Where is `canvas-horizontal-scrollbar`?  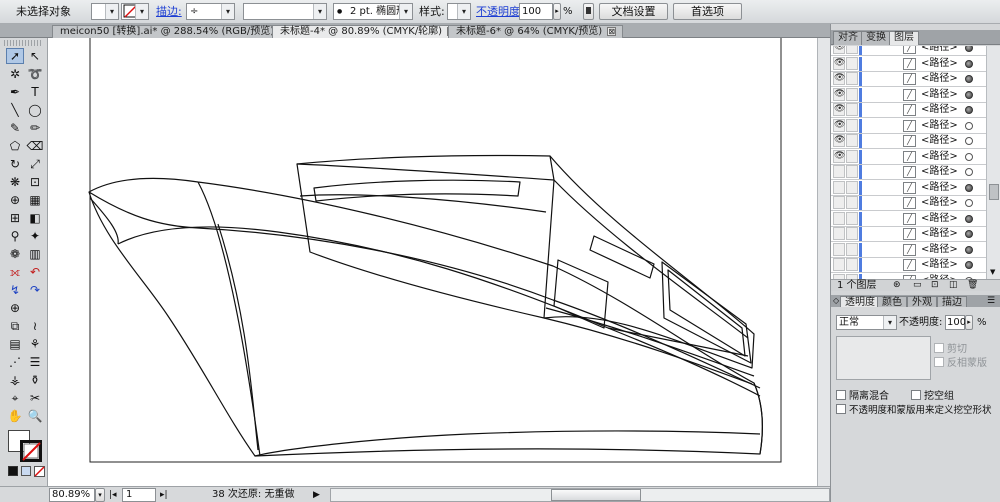 canvas-horizontal-scrollbar is located at coordinates (580, 495).